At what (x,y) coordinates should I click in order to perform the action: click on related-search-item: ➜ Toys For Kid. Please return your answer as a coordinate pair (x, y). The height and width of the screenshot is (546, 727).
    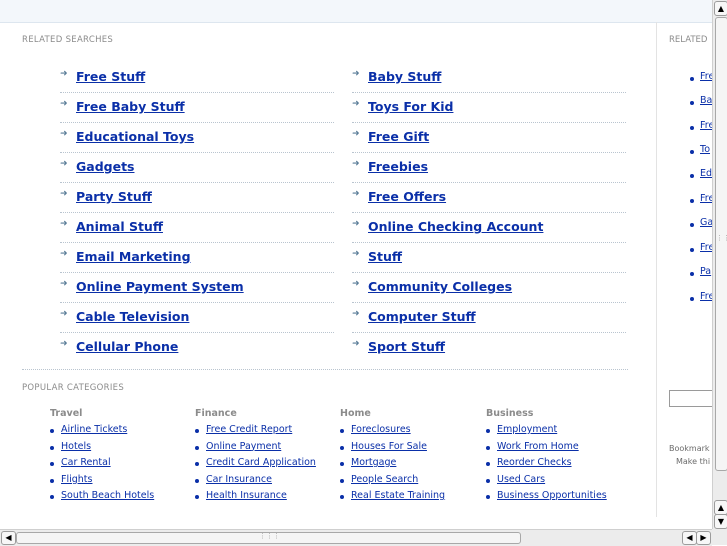
    Looking at the image, I should click on (489, 108).